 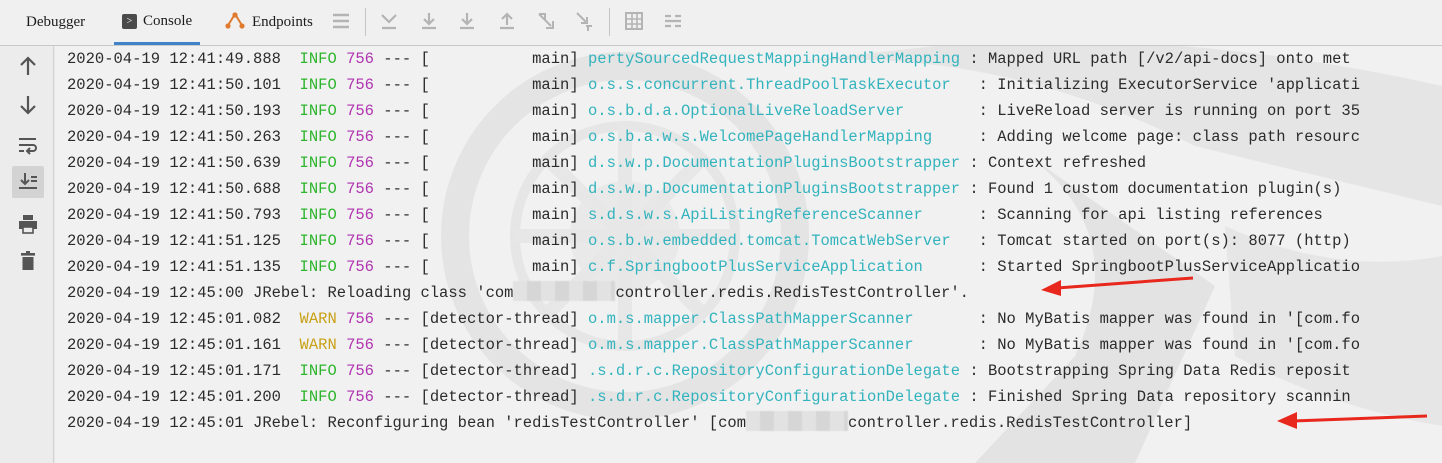 I want to click on soft-wrap-icon, so click(x=28, y=146).